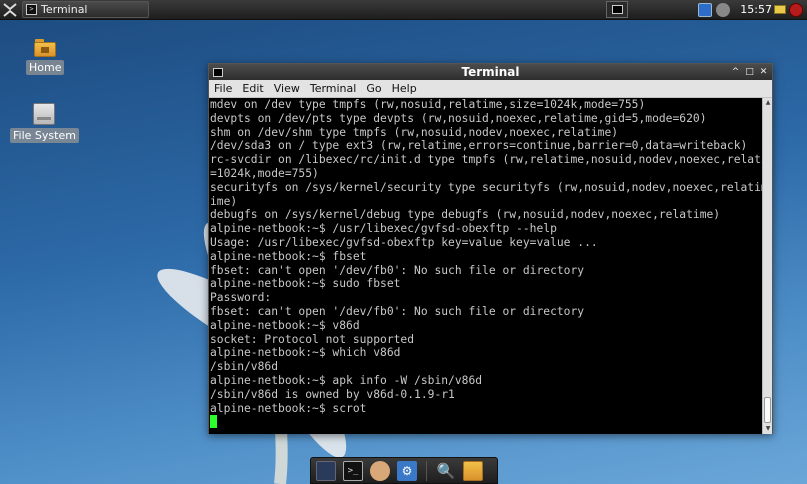 The height and width of the screenshot is (484, 807). Describe the element at coordinates (353, 470) in the screenshot. I see `terminal-launcher-icon: >_` at that location.